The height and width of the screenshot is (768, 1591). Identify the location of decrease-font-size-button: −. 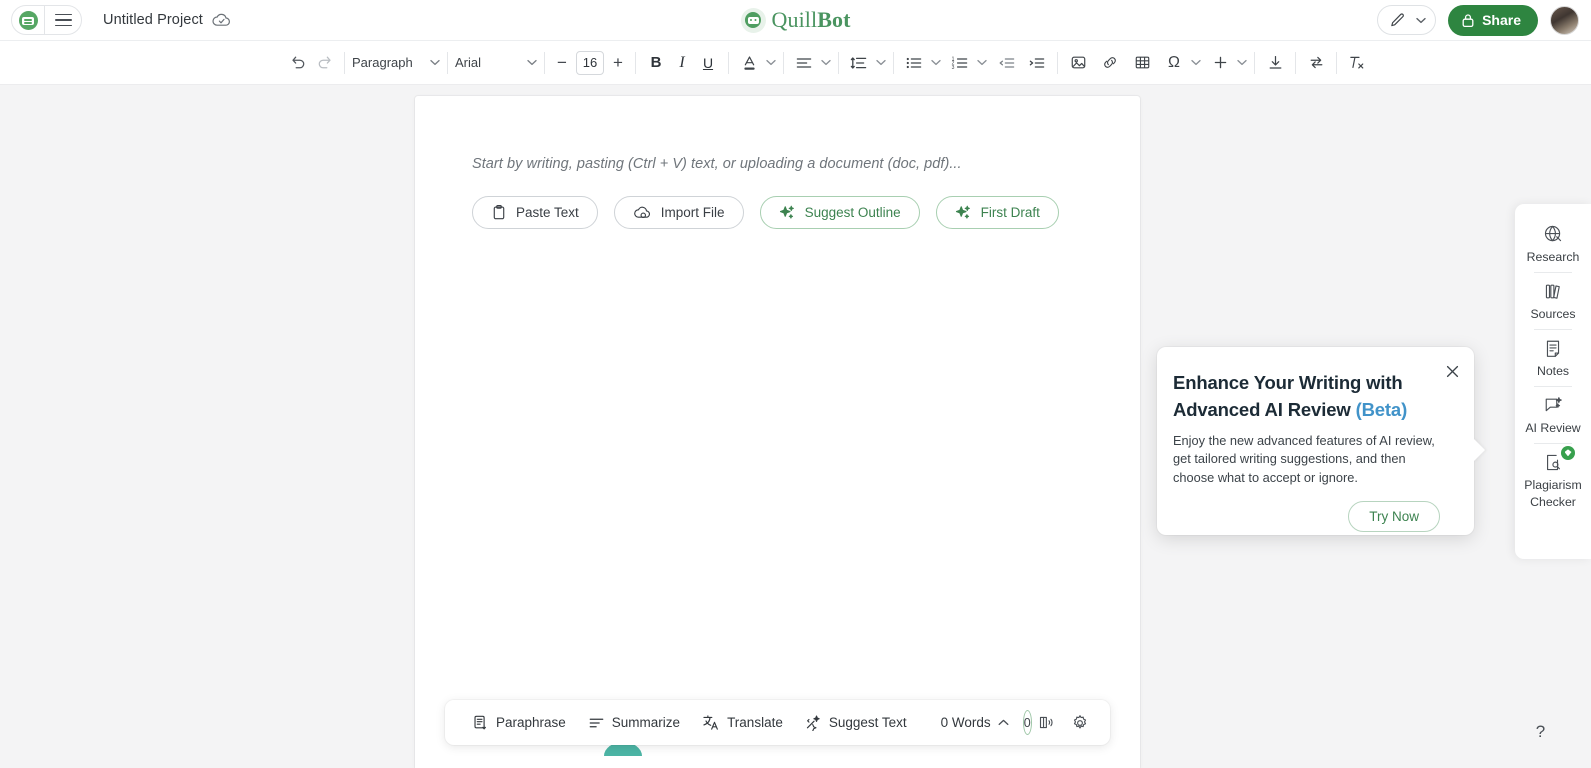
(562, 63).